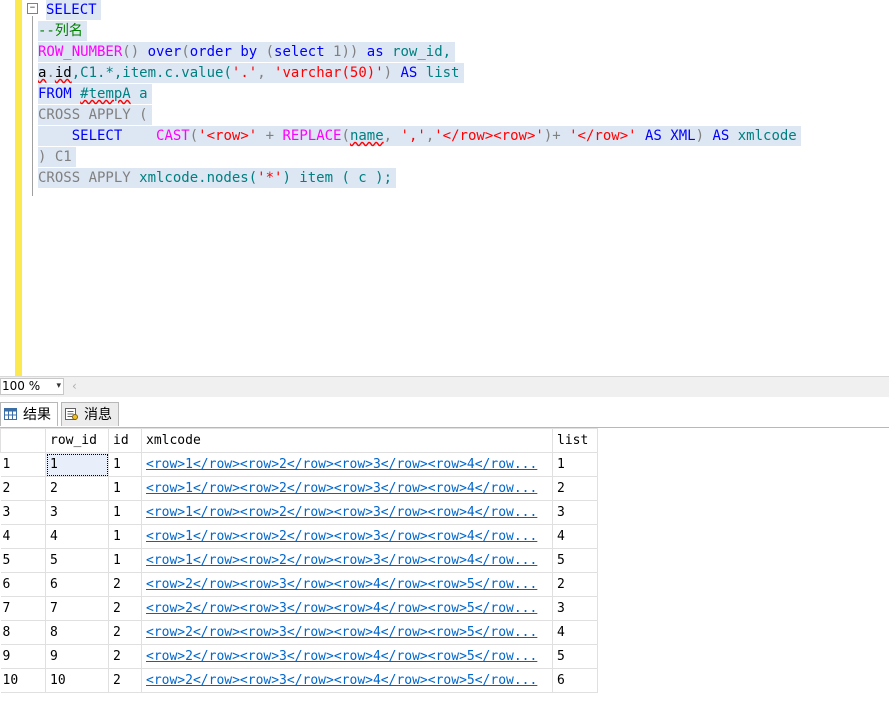 Image resolution: width=889 pixels, height=706 pixels. Describe the element at coordinates (23, 512) in the screenshot. I see `row-number: 3` at that location.